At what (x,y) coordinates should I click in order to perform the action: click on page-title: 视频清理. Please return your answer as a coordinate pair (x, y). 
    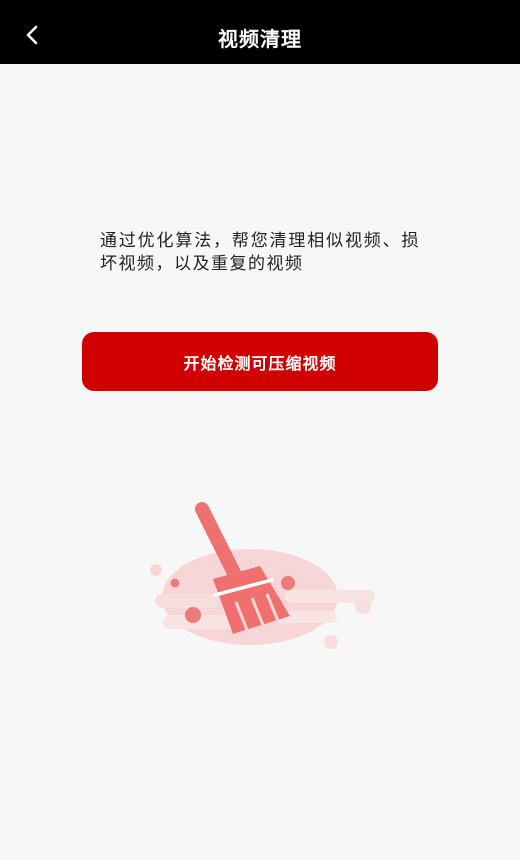
    Looking at the image, I should click on (260, 39).